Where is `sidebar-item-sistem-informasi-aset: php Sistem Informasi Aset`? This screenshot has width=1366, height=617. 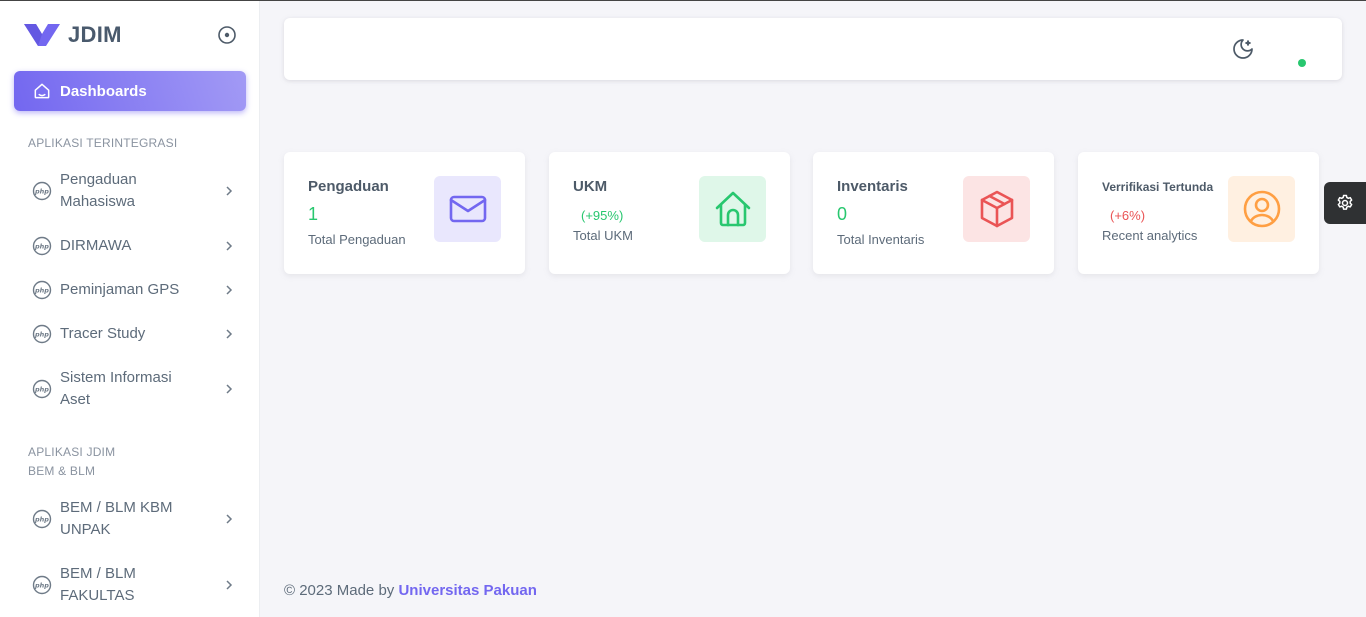
sidebar-item-sistem-informasi-aset: php Sistem Informasi Aset is located at coordinates (130, 389).